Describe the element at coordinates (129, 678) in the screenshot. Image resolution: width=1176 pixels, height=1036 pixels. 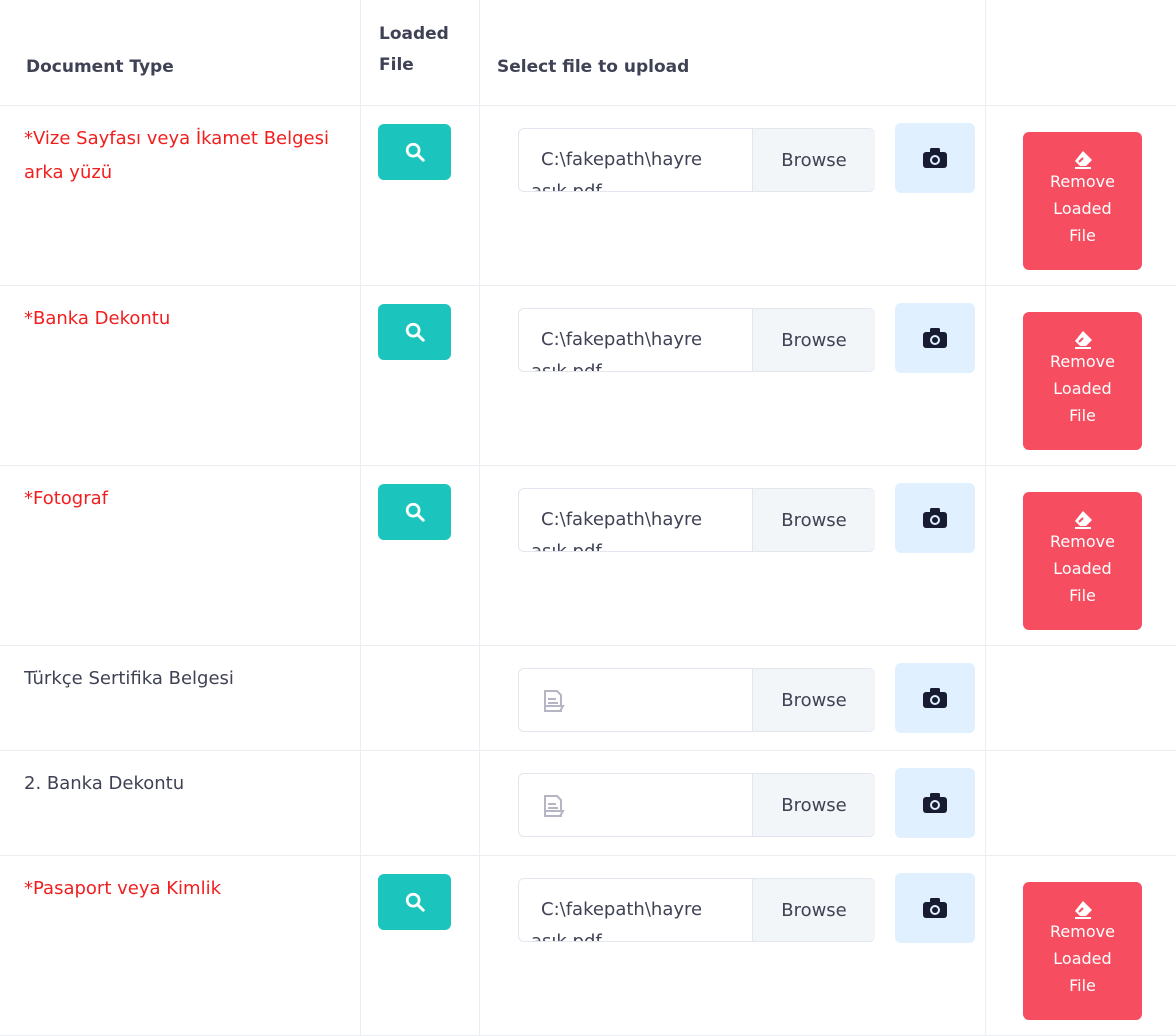
I see `document-type-label: Türkçe Sertifika Belgesi` at that location.